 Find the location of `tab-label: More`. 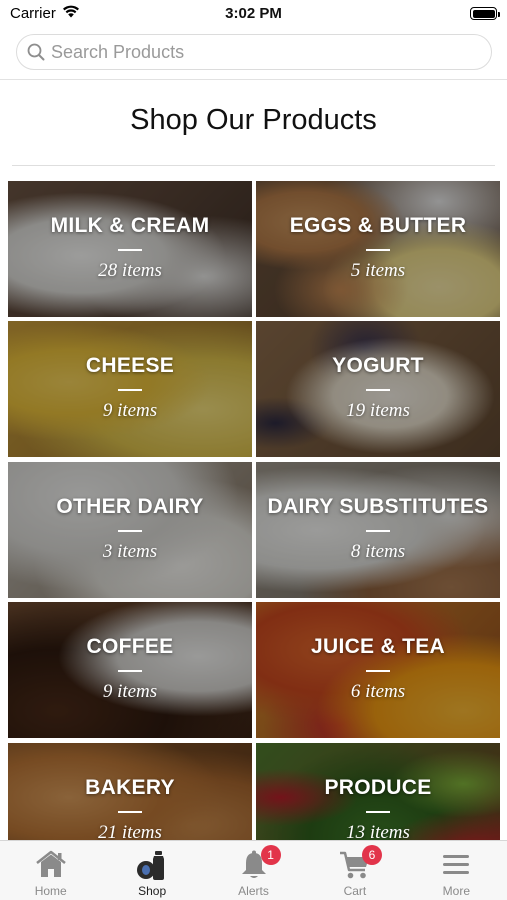

tab-label: More is located at coordinates (456, 891).